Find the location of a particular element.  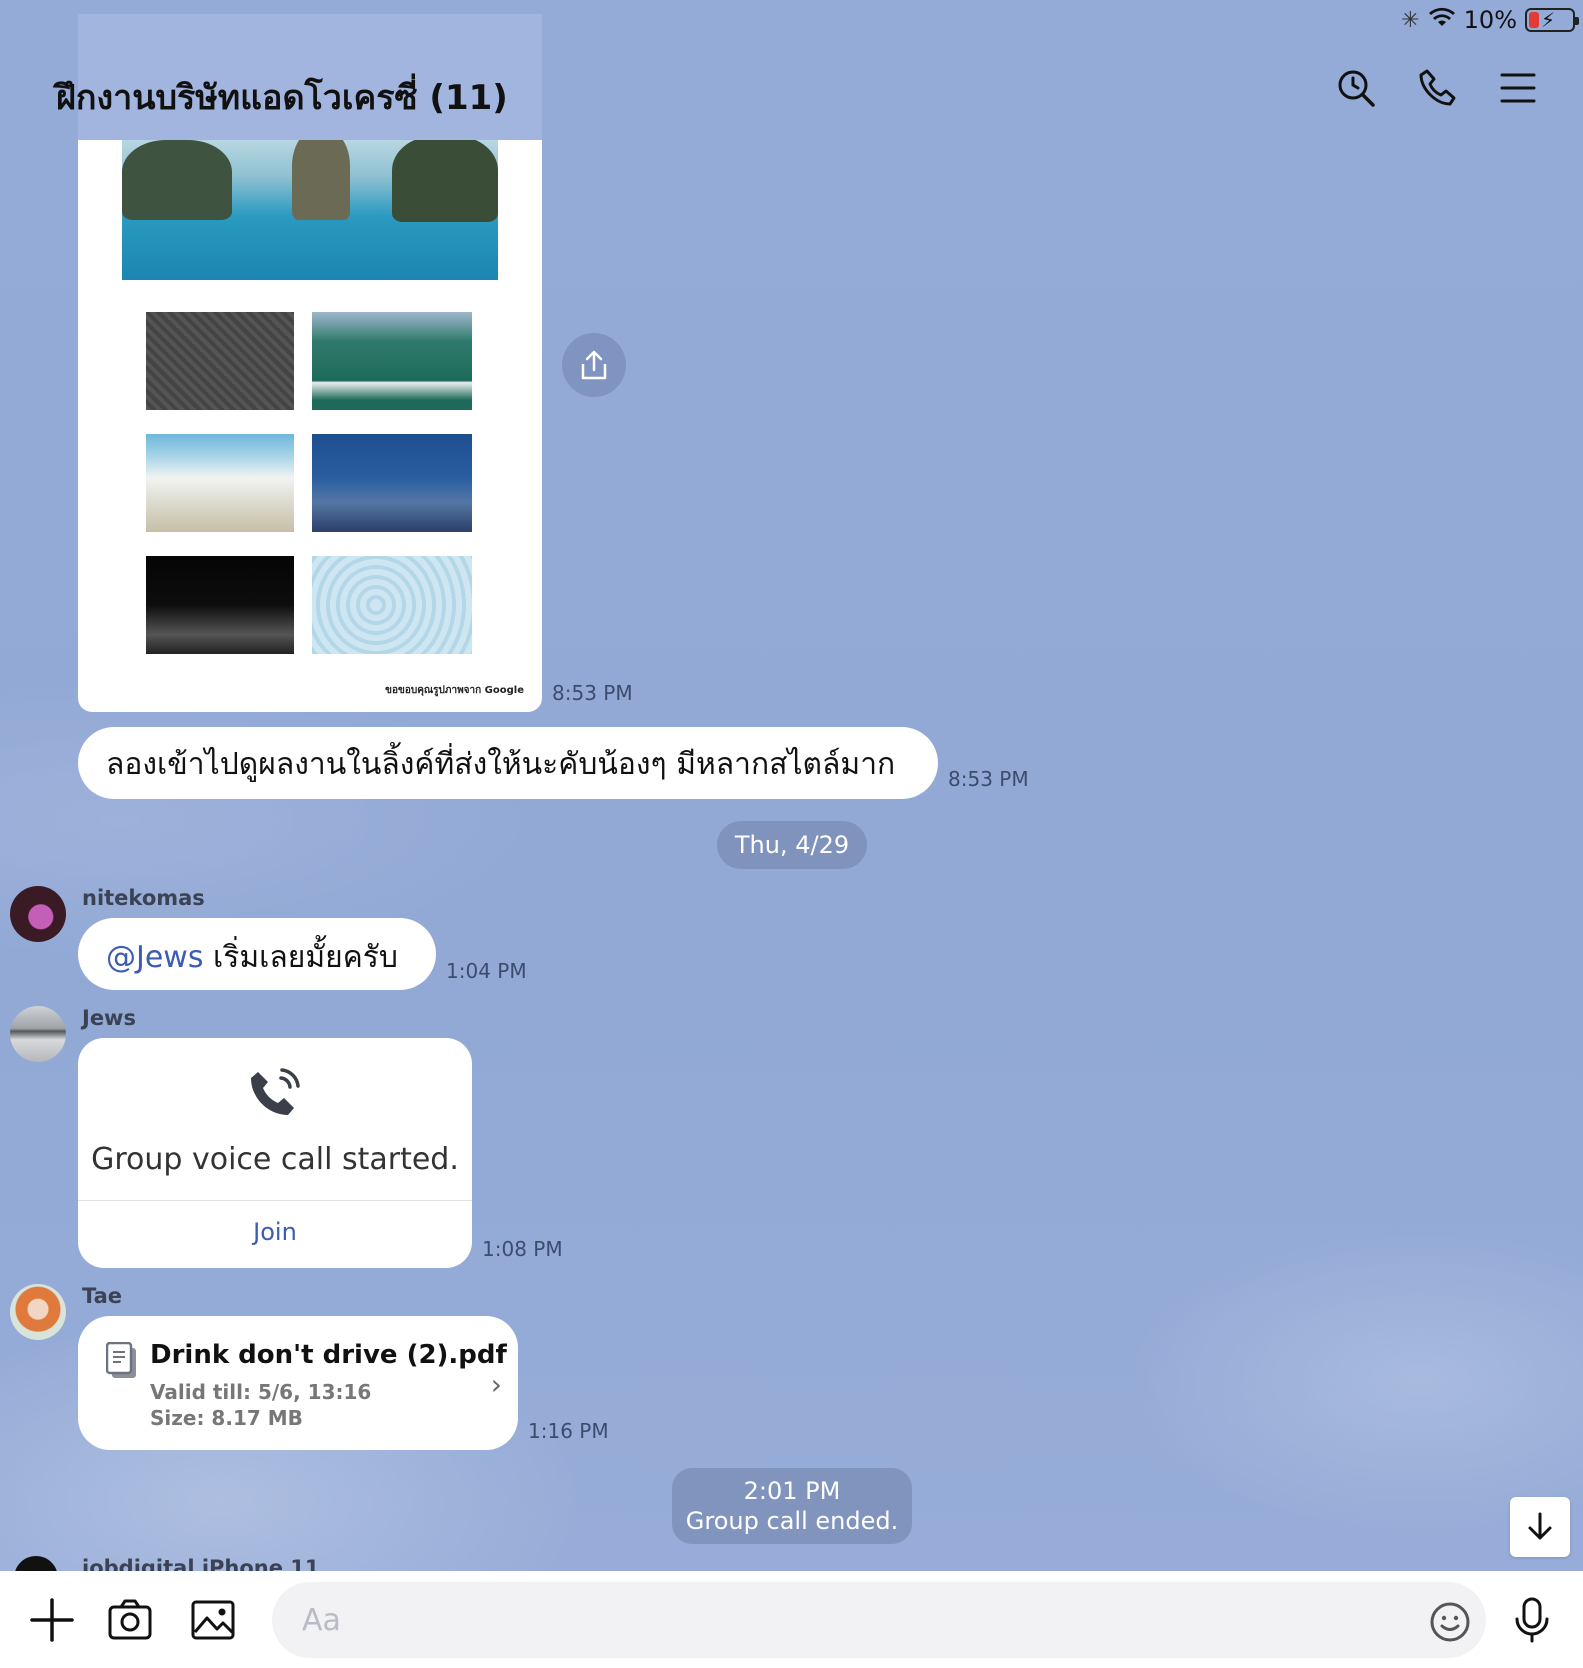

wifi-icon is located at coordinates (1442, 20).